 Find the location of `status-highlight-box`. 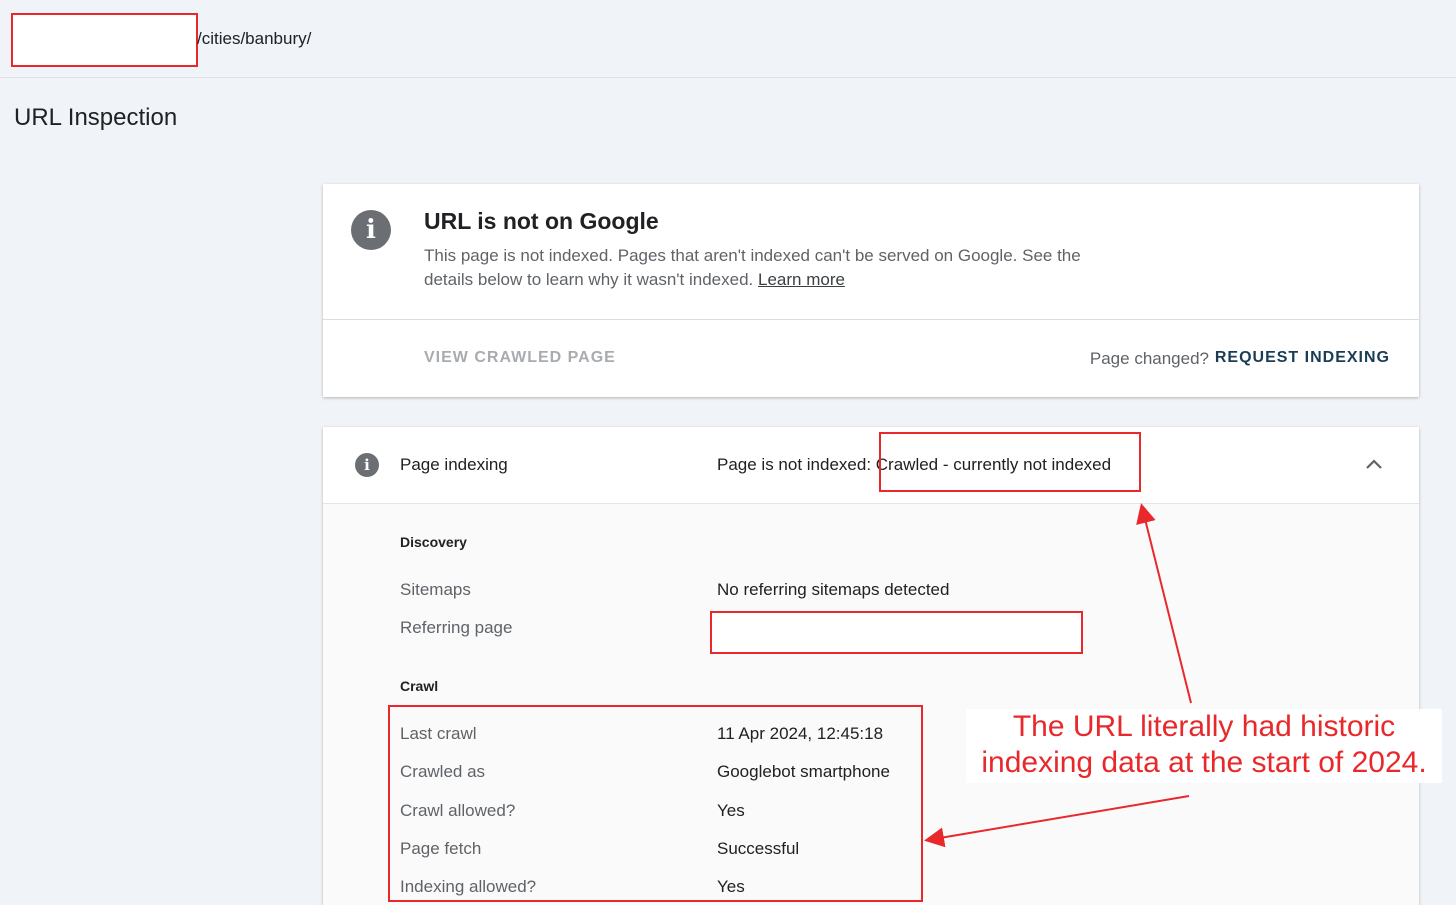

status-highlight-box is located at coordinates (1010, 462).